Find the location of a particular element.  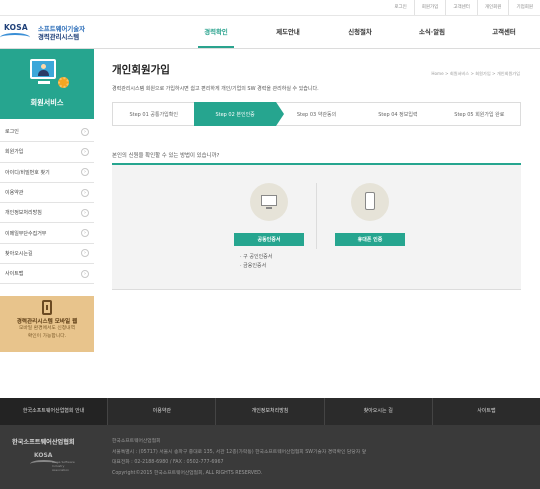

sidebar-title: 회원서비스 is located at coordinates (47, 102).